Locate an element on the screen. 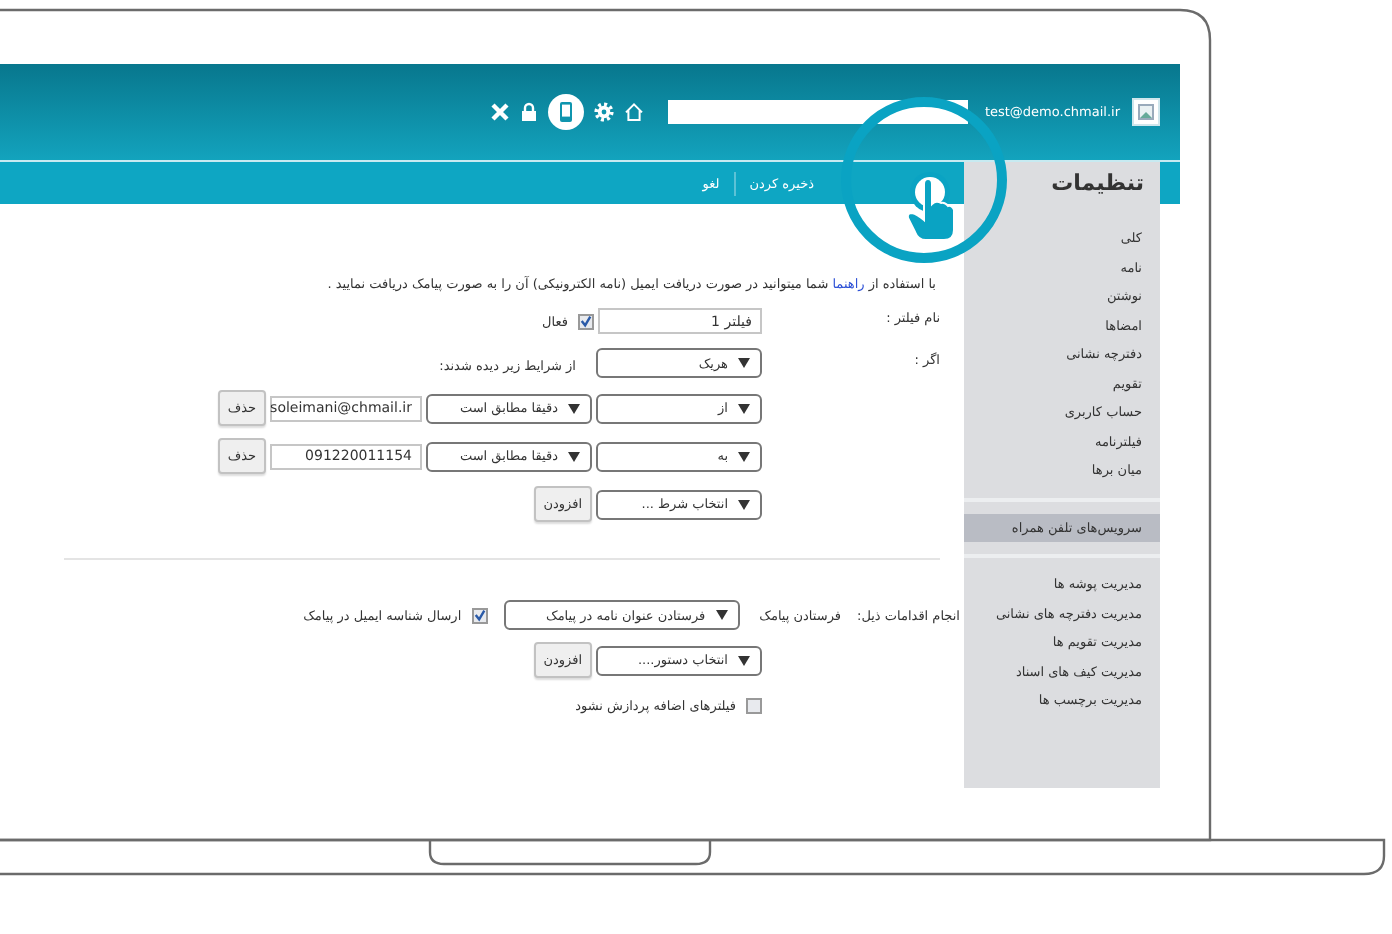  broken-image-icon is located at coordinates (1146, 112).